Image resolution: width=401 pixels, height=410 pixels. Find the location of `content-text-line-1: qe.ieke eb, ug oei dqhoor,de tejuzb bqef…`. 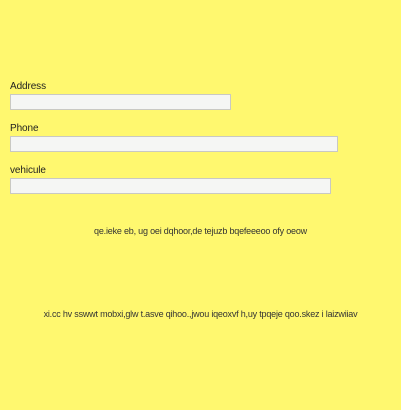

content-text-line-1: qe.ieke eb, ug oei dqhoor,de tejuzb bqef… is located at coordinates (200, 231).